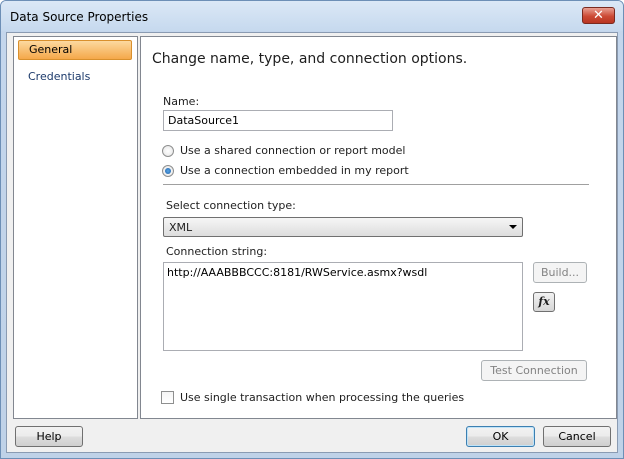 The image size is (624, 459). I want to click on name-label: Name:, so click(181, 101).